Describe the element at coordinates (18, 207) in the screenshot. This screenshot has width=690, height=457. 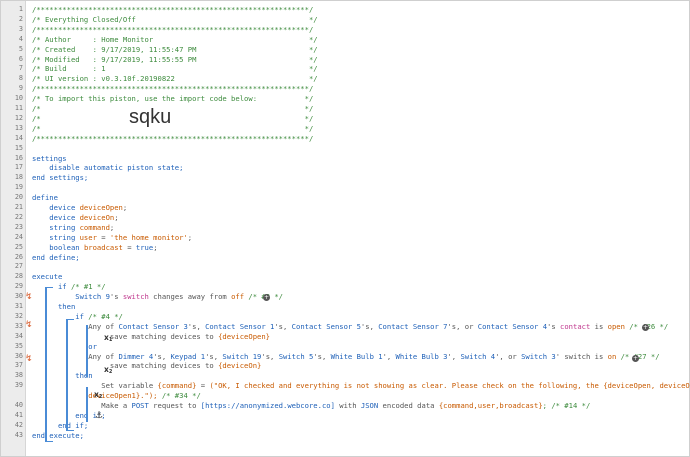
I see `line-number: 21` at that location.